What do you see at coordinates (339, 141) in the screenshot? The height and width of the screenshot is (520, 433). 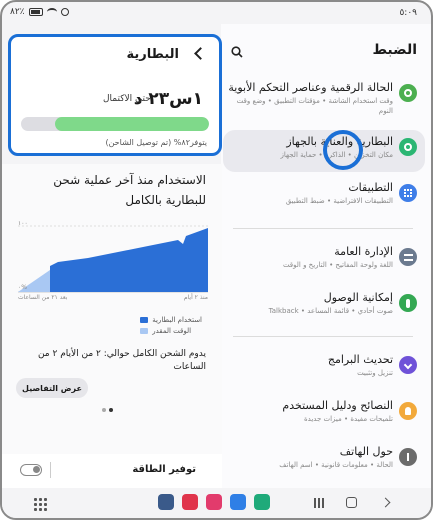 I see `item-title: البطارية والعناية بالجهاز` at bounding box center [339, 141].